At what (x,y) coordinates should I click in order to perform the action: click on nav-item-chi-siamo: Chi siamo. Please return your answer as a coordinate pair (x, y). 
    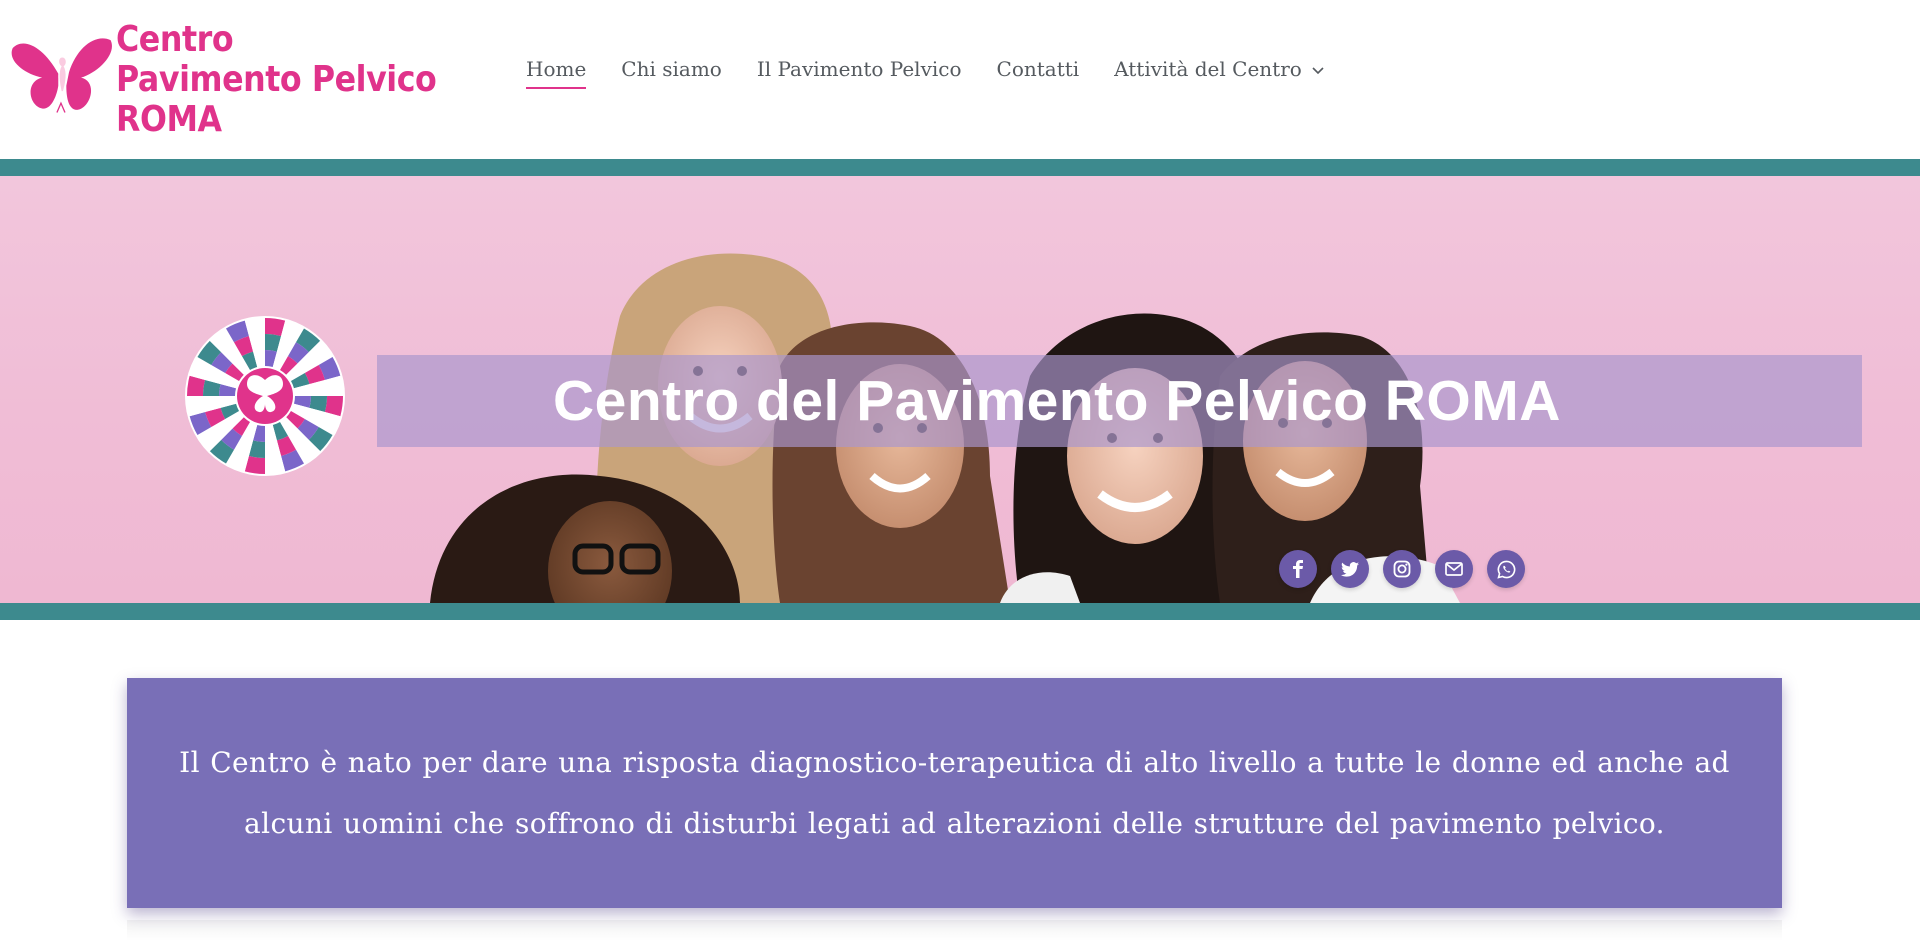
    Looking at the image, I should click on (671, 69).